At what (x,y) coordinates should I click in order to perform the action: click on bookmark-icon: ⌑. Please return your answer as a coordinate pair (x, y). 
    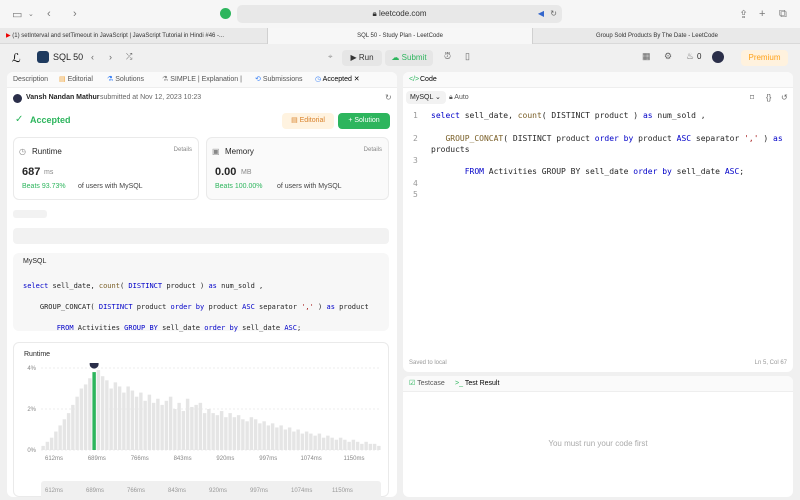
    Looking at the image, I should click on (752, 97).